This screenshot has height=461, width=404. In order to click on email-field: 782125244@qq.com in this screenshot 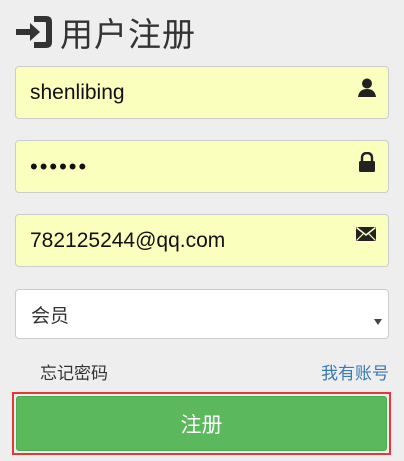, I will do `click(202, 240)`.